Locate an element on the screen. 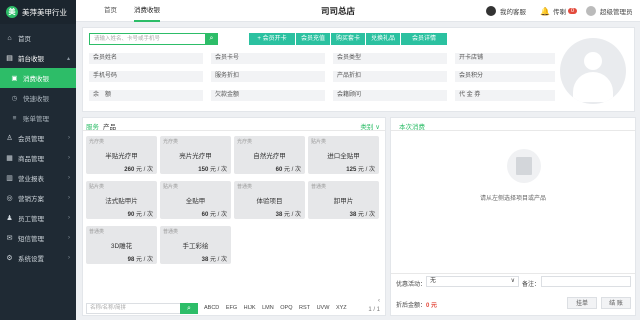 This screenshot has width=640, height=320. promo-select: 无 ∨ is located at coordinates (472, 281).